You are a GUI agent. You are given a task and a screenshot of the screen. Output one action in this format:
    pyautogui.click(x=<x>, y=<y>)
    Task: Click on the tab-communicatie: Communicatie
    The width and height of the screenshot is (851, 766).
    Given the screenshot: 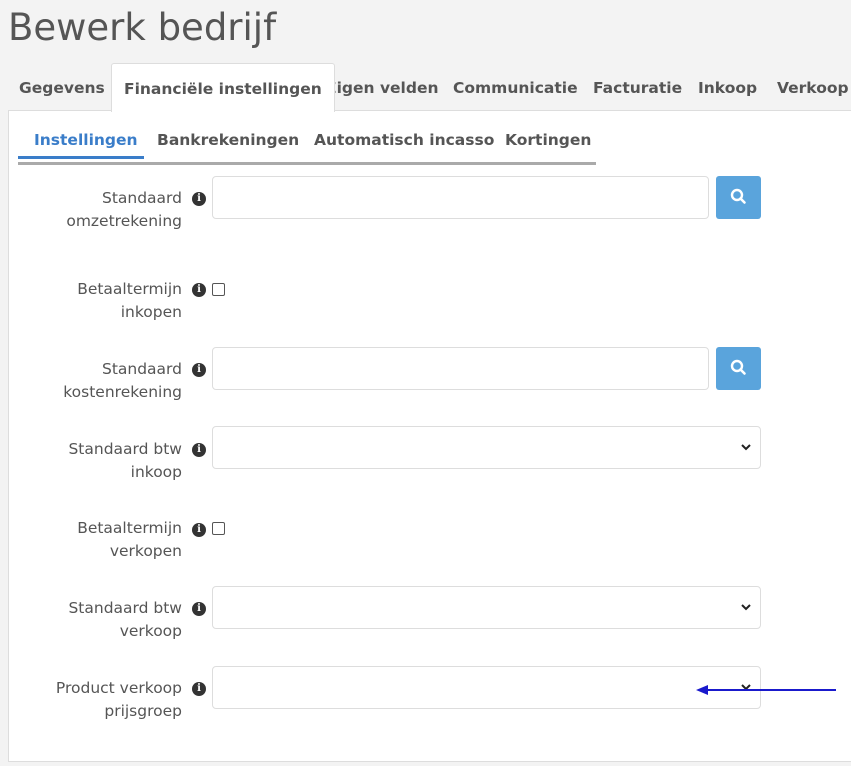 What is the action you would take?
    pyautogui.click(x=515, y=86)
    